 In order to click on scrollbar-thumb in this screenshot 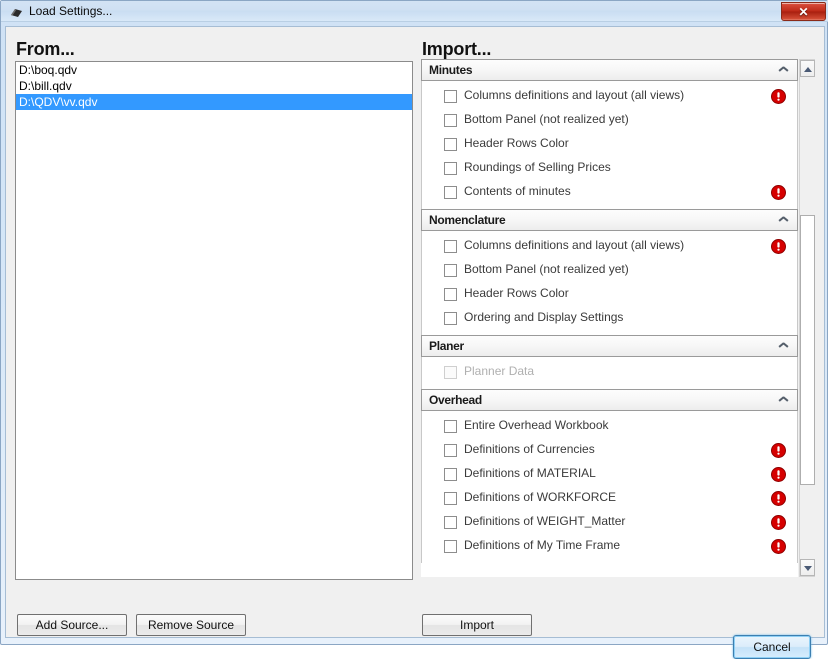, I will do `click(807, 350)`.